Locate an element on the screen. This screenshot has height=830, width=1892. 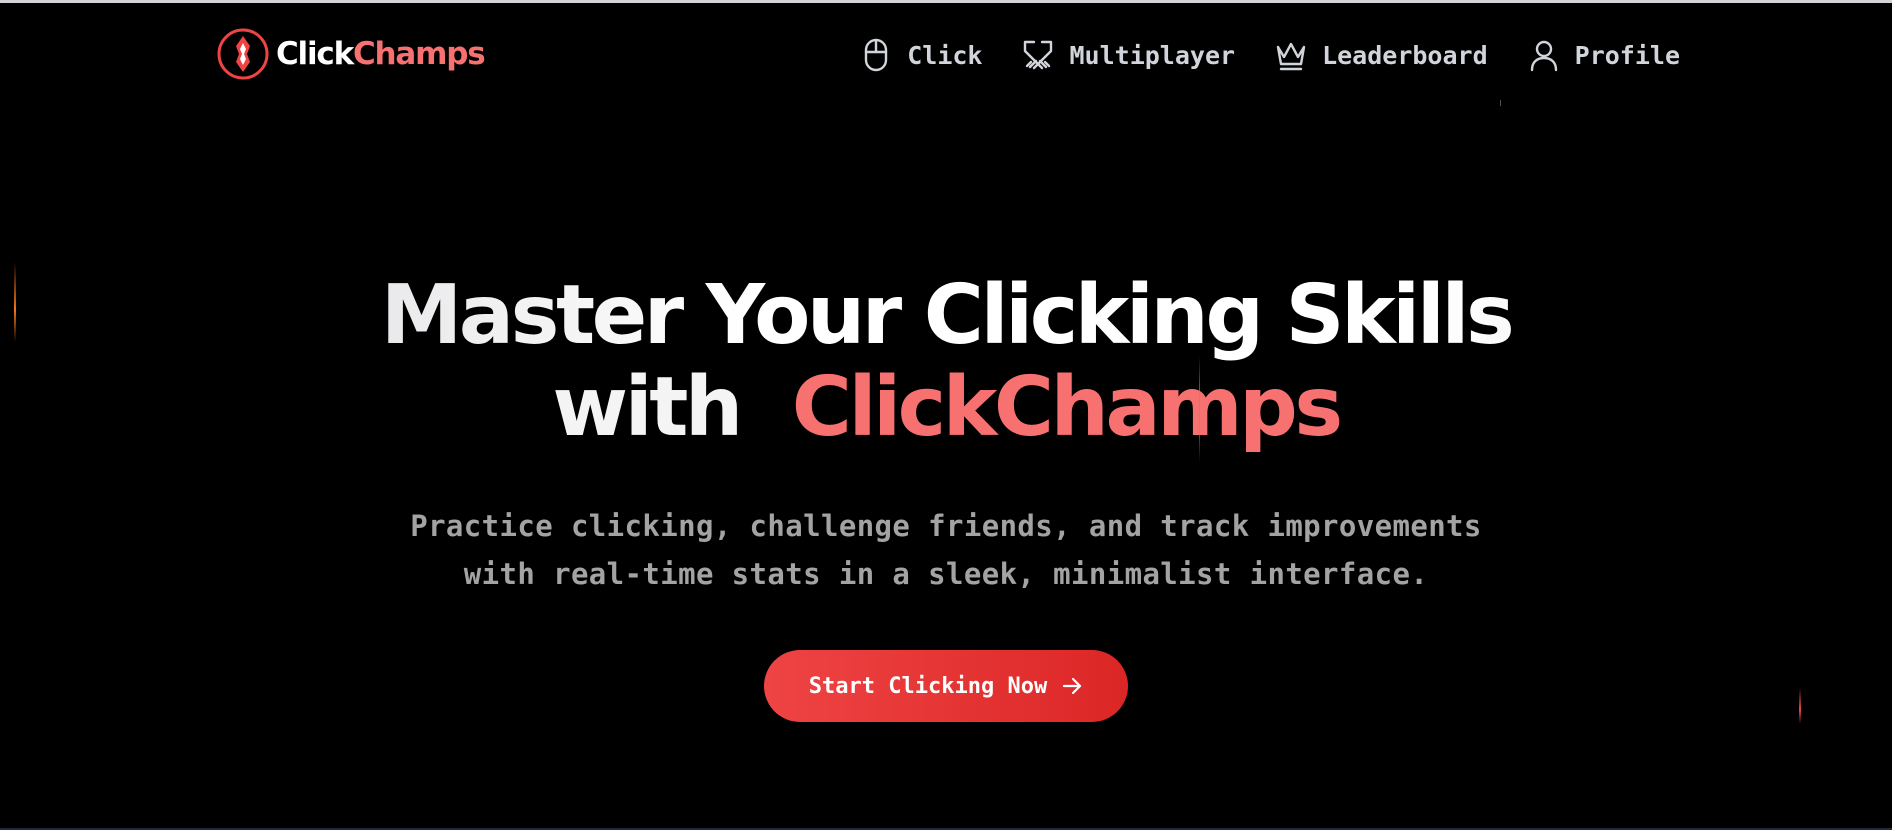
start-clicking-button: Start Clicking Now is located at coordinates (946, 686).